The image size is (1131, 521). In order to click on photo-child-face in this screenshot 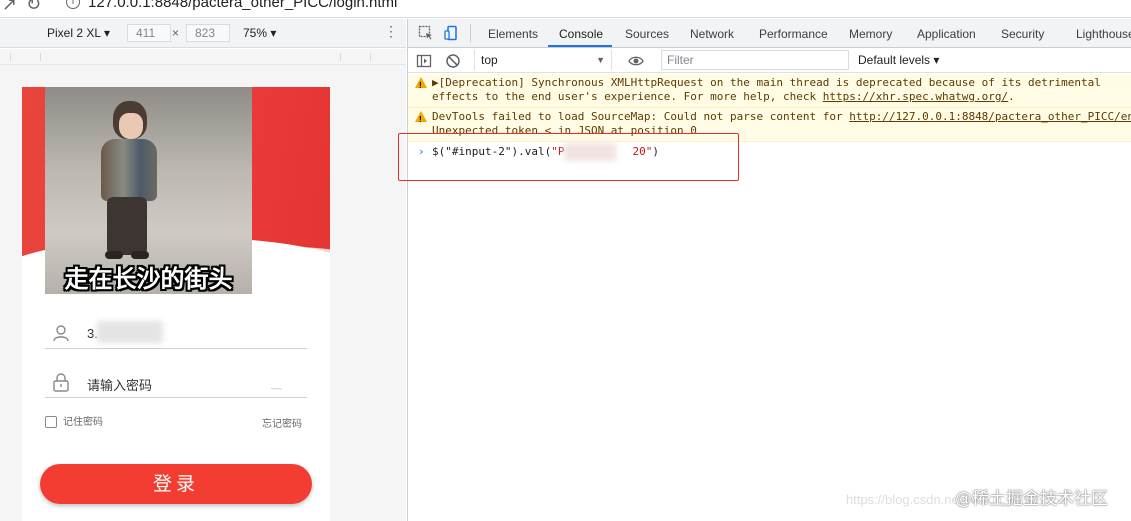, I will do `click(131, 126)`.